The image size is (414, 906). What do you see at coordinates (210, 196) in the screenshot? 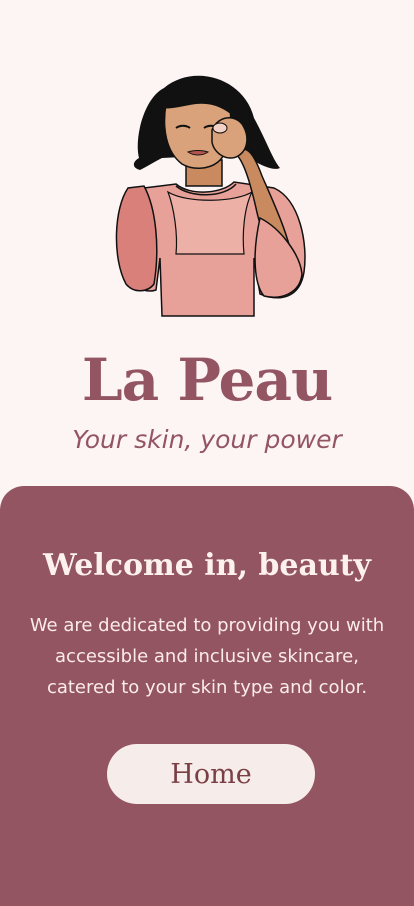
I see `woman-skincare-illustration` at bounding box center [210, 196].